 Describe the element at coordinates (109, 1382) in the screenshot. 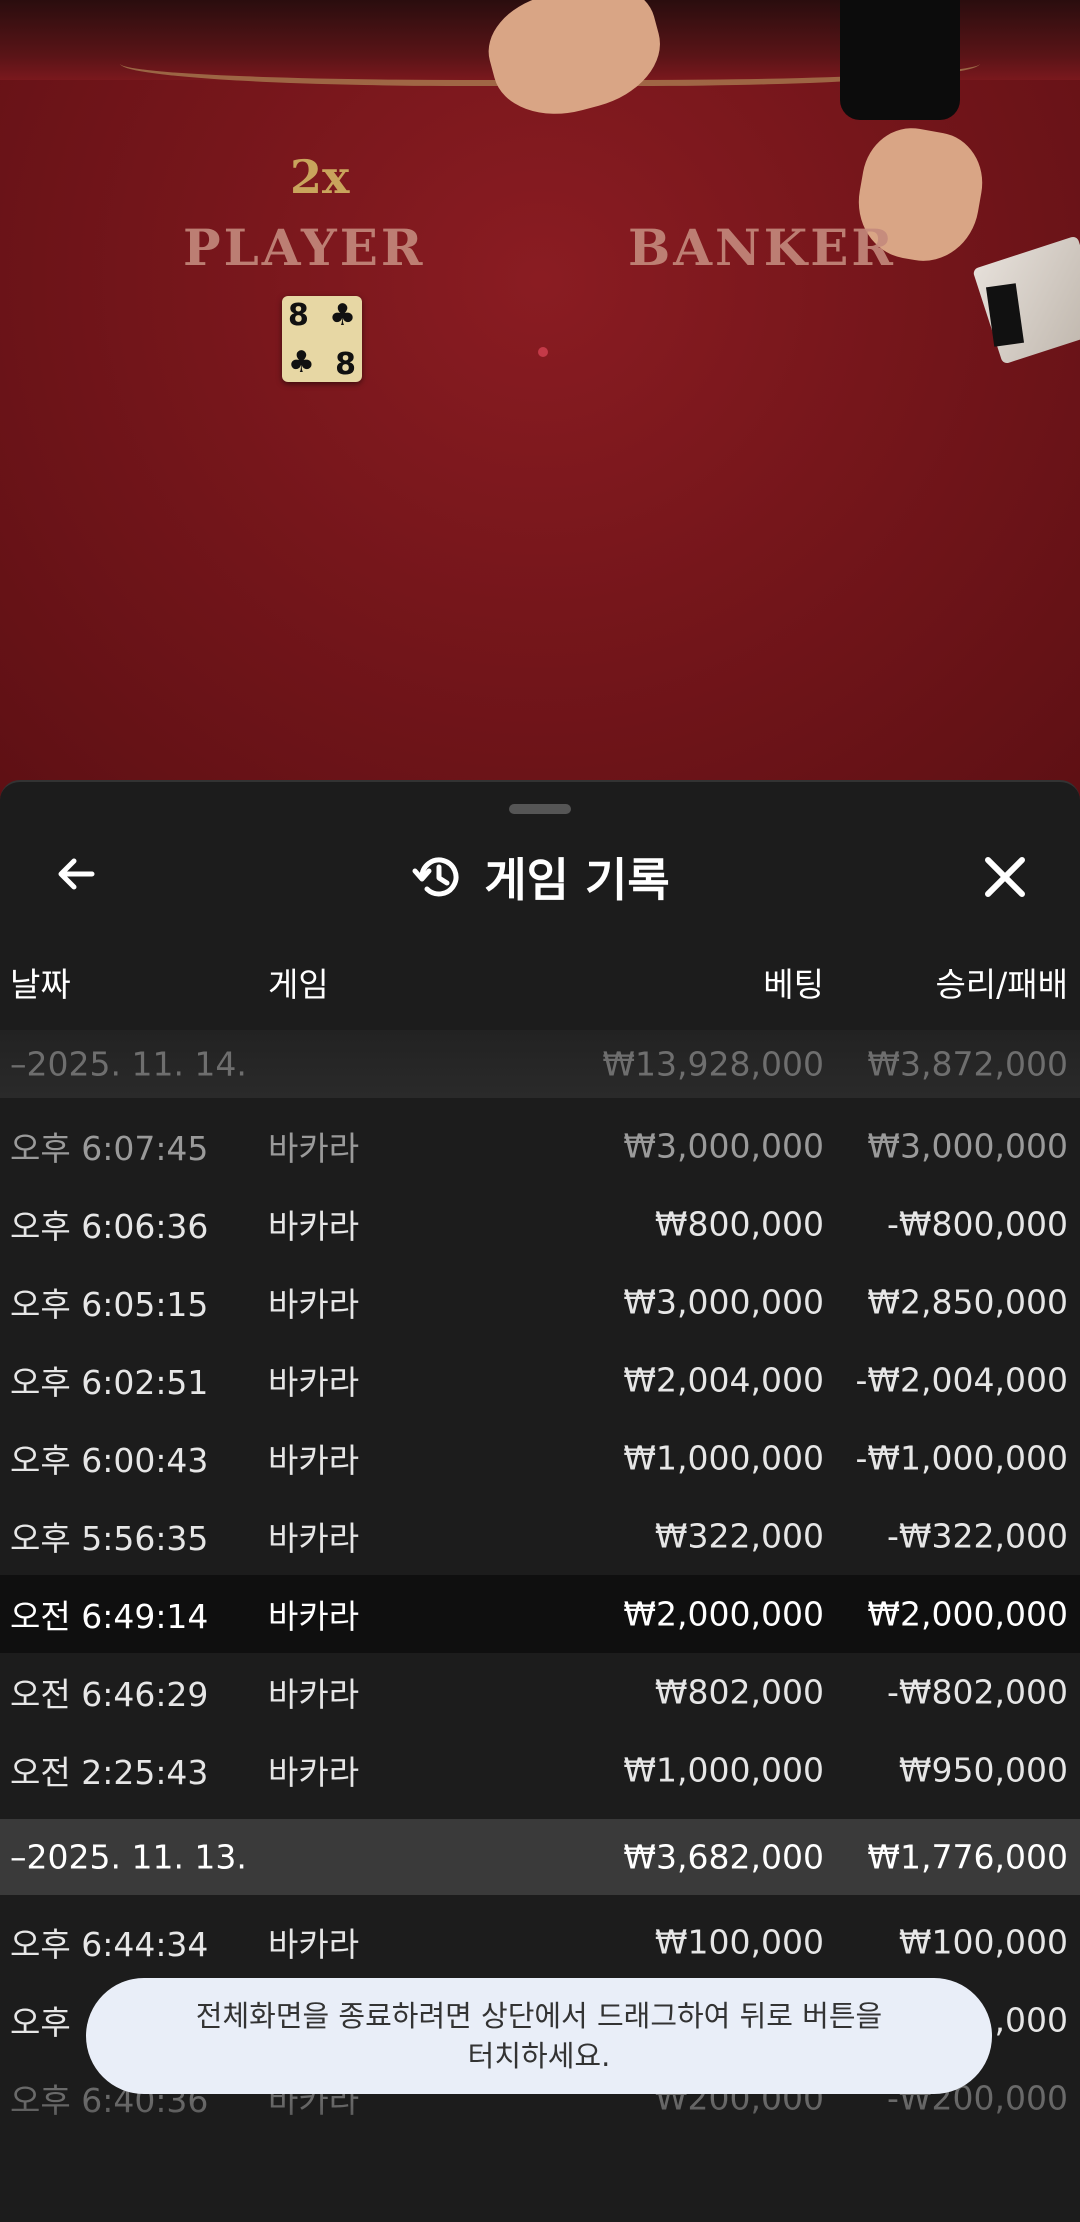

I see `row-time: 오후 6:02:51` at that location.